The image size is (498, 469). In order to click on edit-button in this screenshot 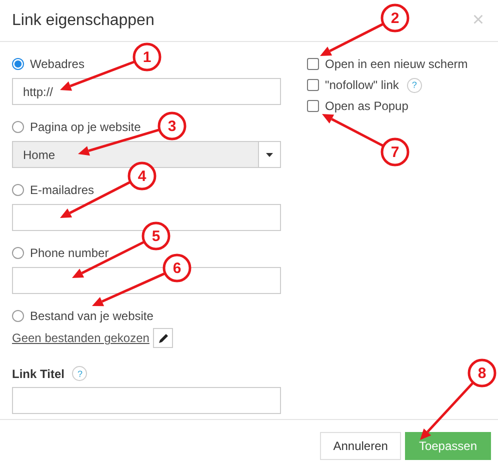, I will do `click(163, 338)`.